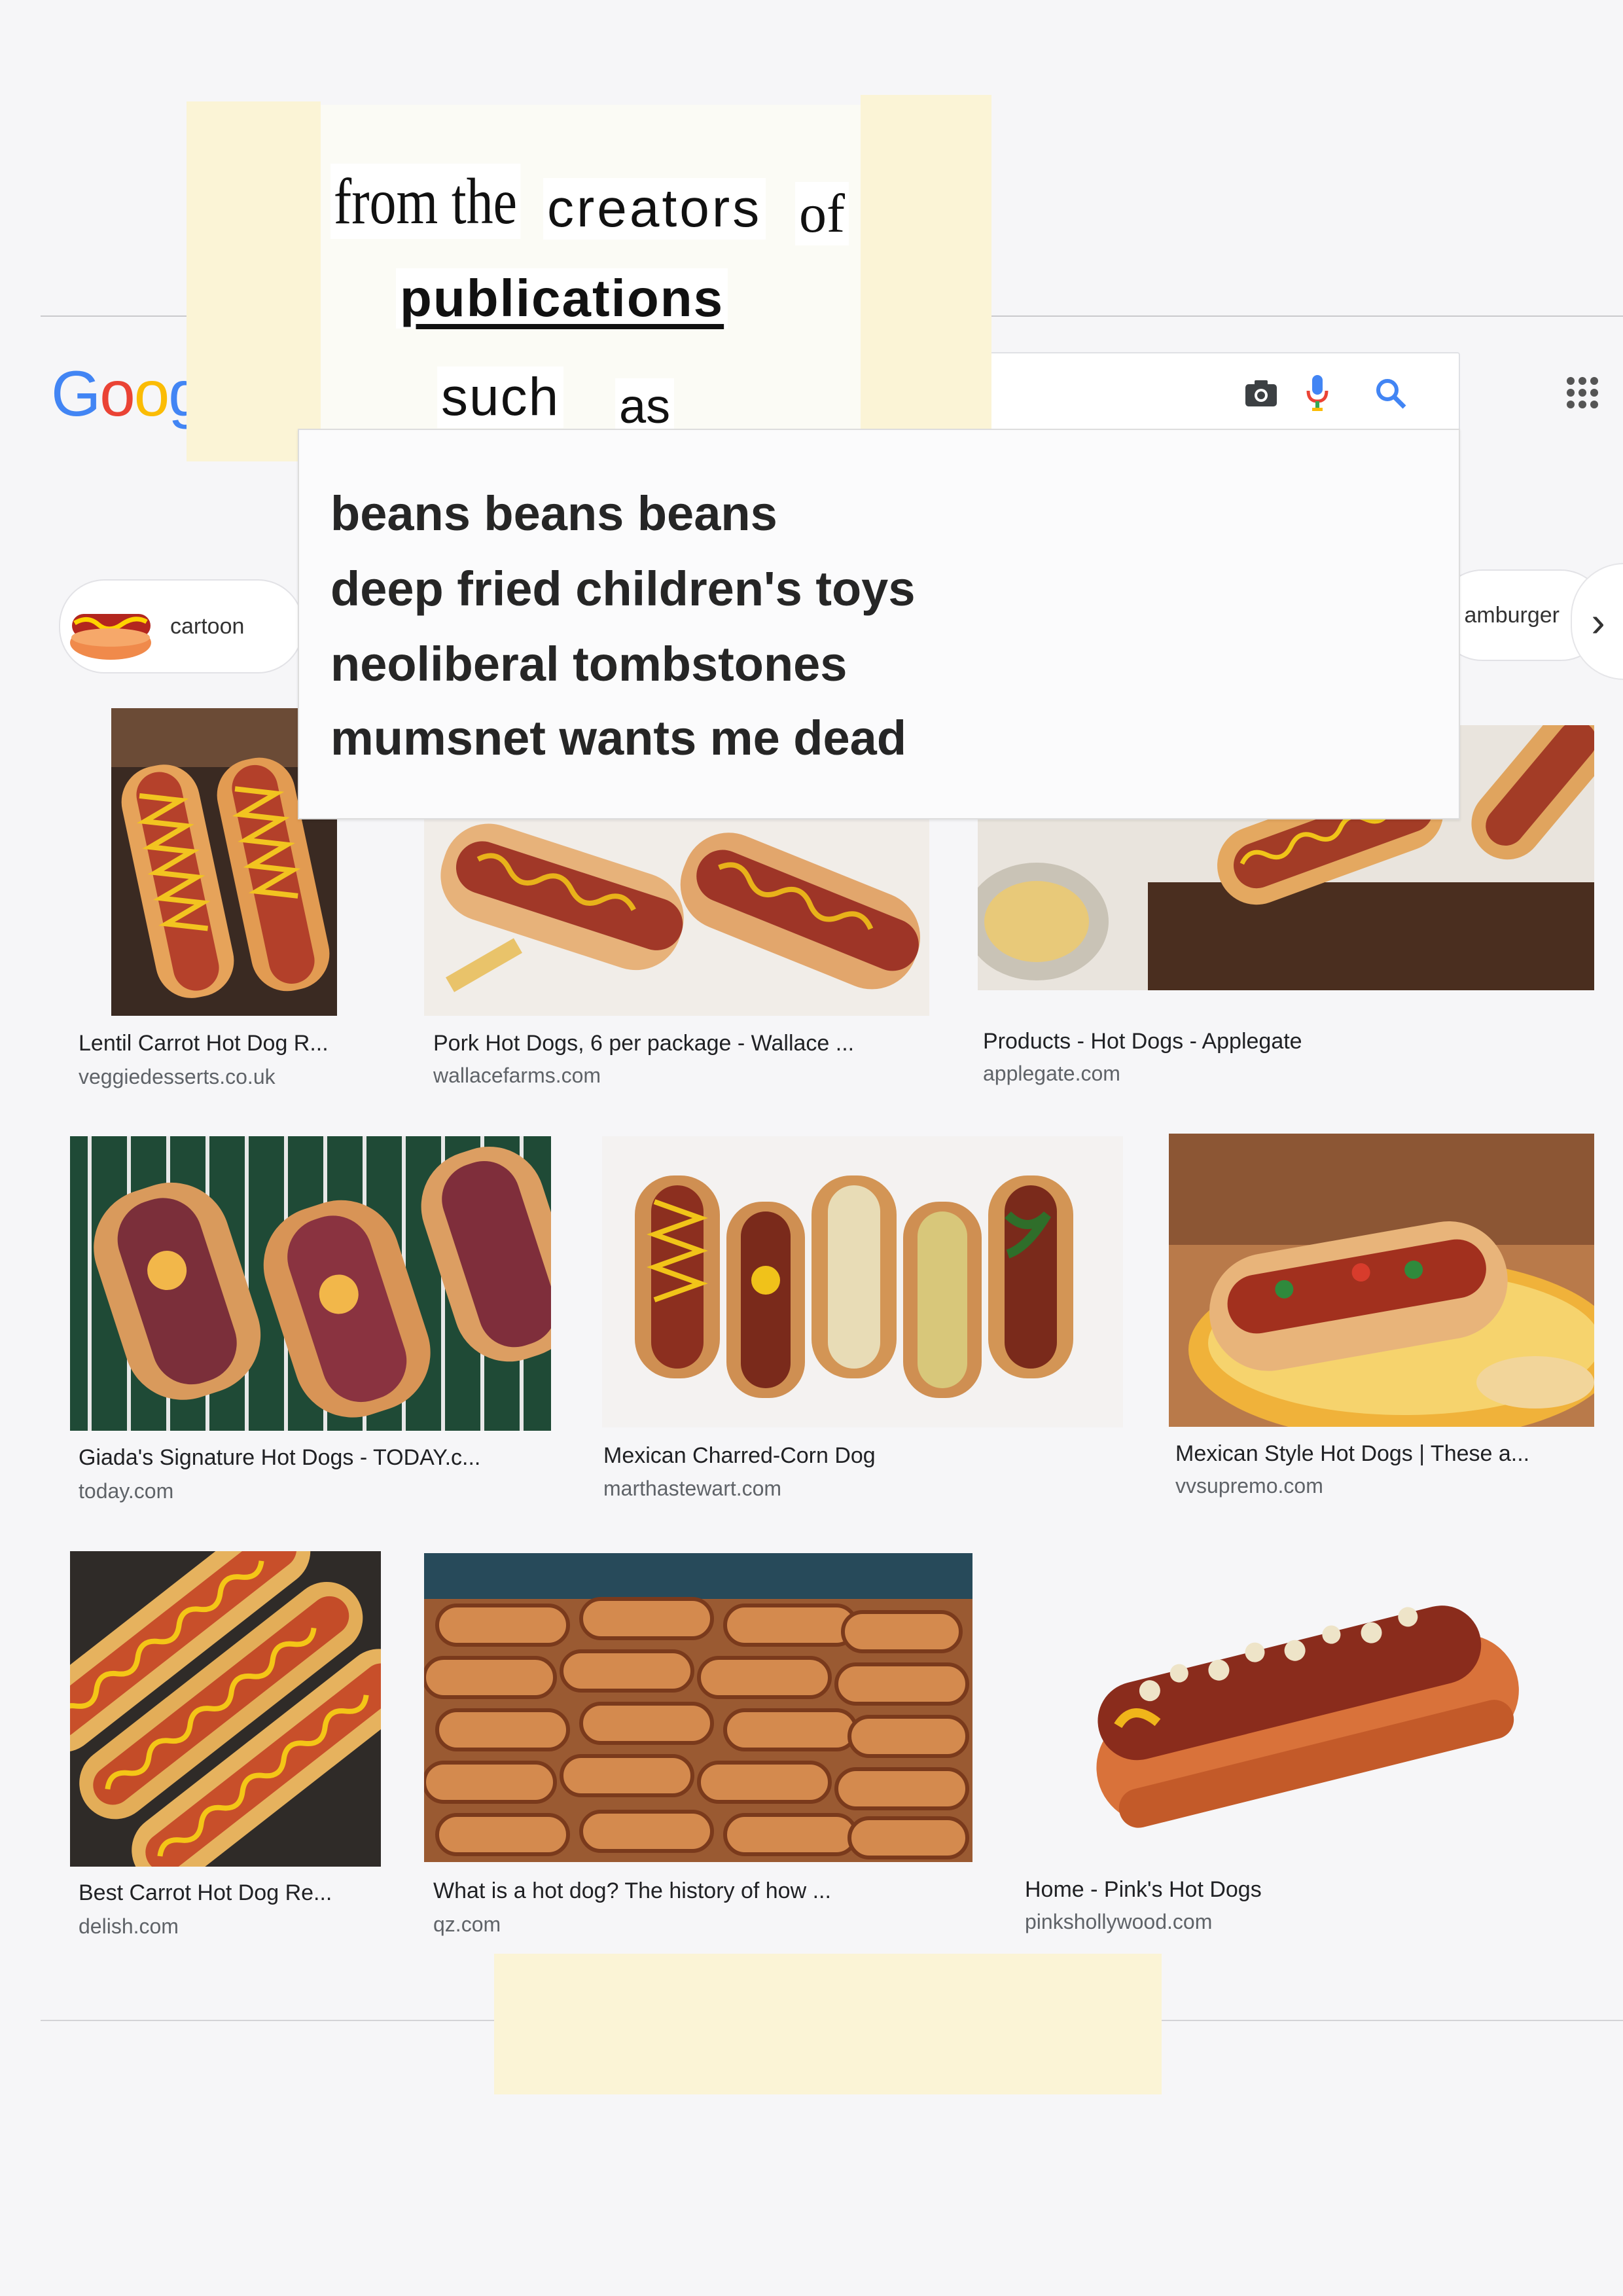 The width and height of the screenshot is (1623, 2296). What do you see at coordinates (517, 1075) in the screenshot?
I see `result-source: wallacefarms.com` at bounding box center [517, 1075].